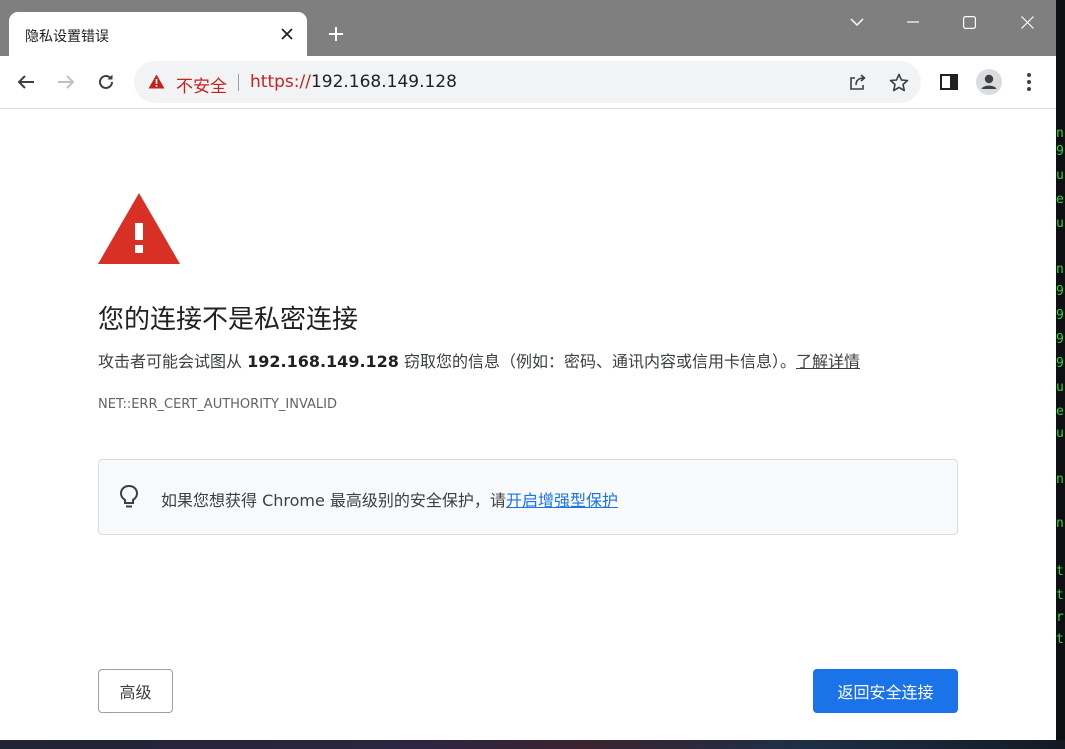 This screenshot has height=749, width=1065. I want to click on browser-toolbar: 不安全 https://192.168.149.128, so click(528, 82).